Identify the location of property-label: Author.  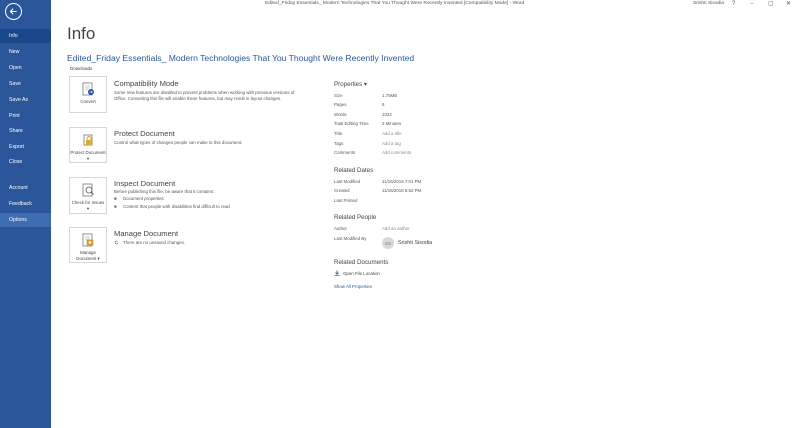
(340, 228).